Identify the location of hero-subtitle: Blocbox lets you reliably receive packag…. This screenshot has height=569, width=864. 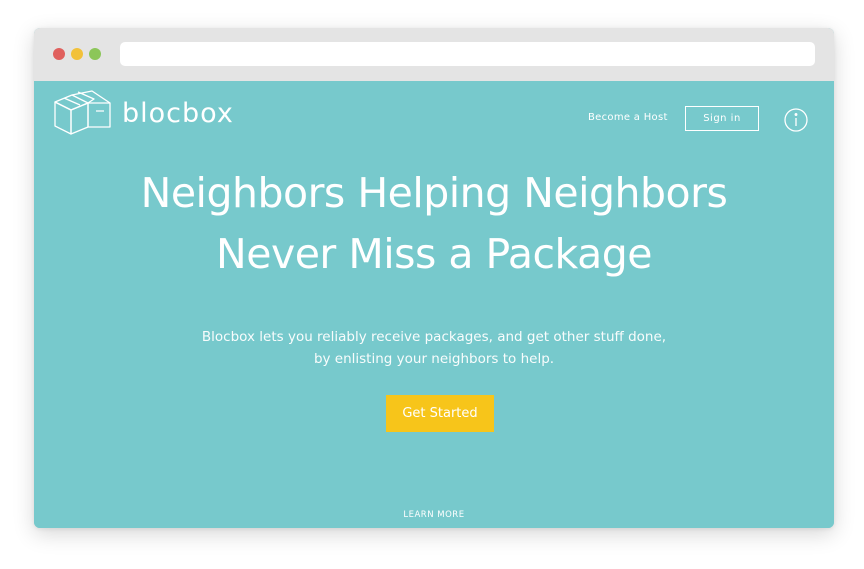
(434, 348).